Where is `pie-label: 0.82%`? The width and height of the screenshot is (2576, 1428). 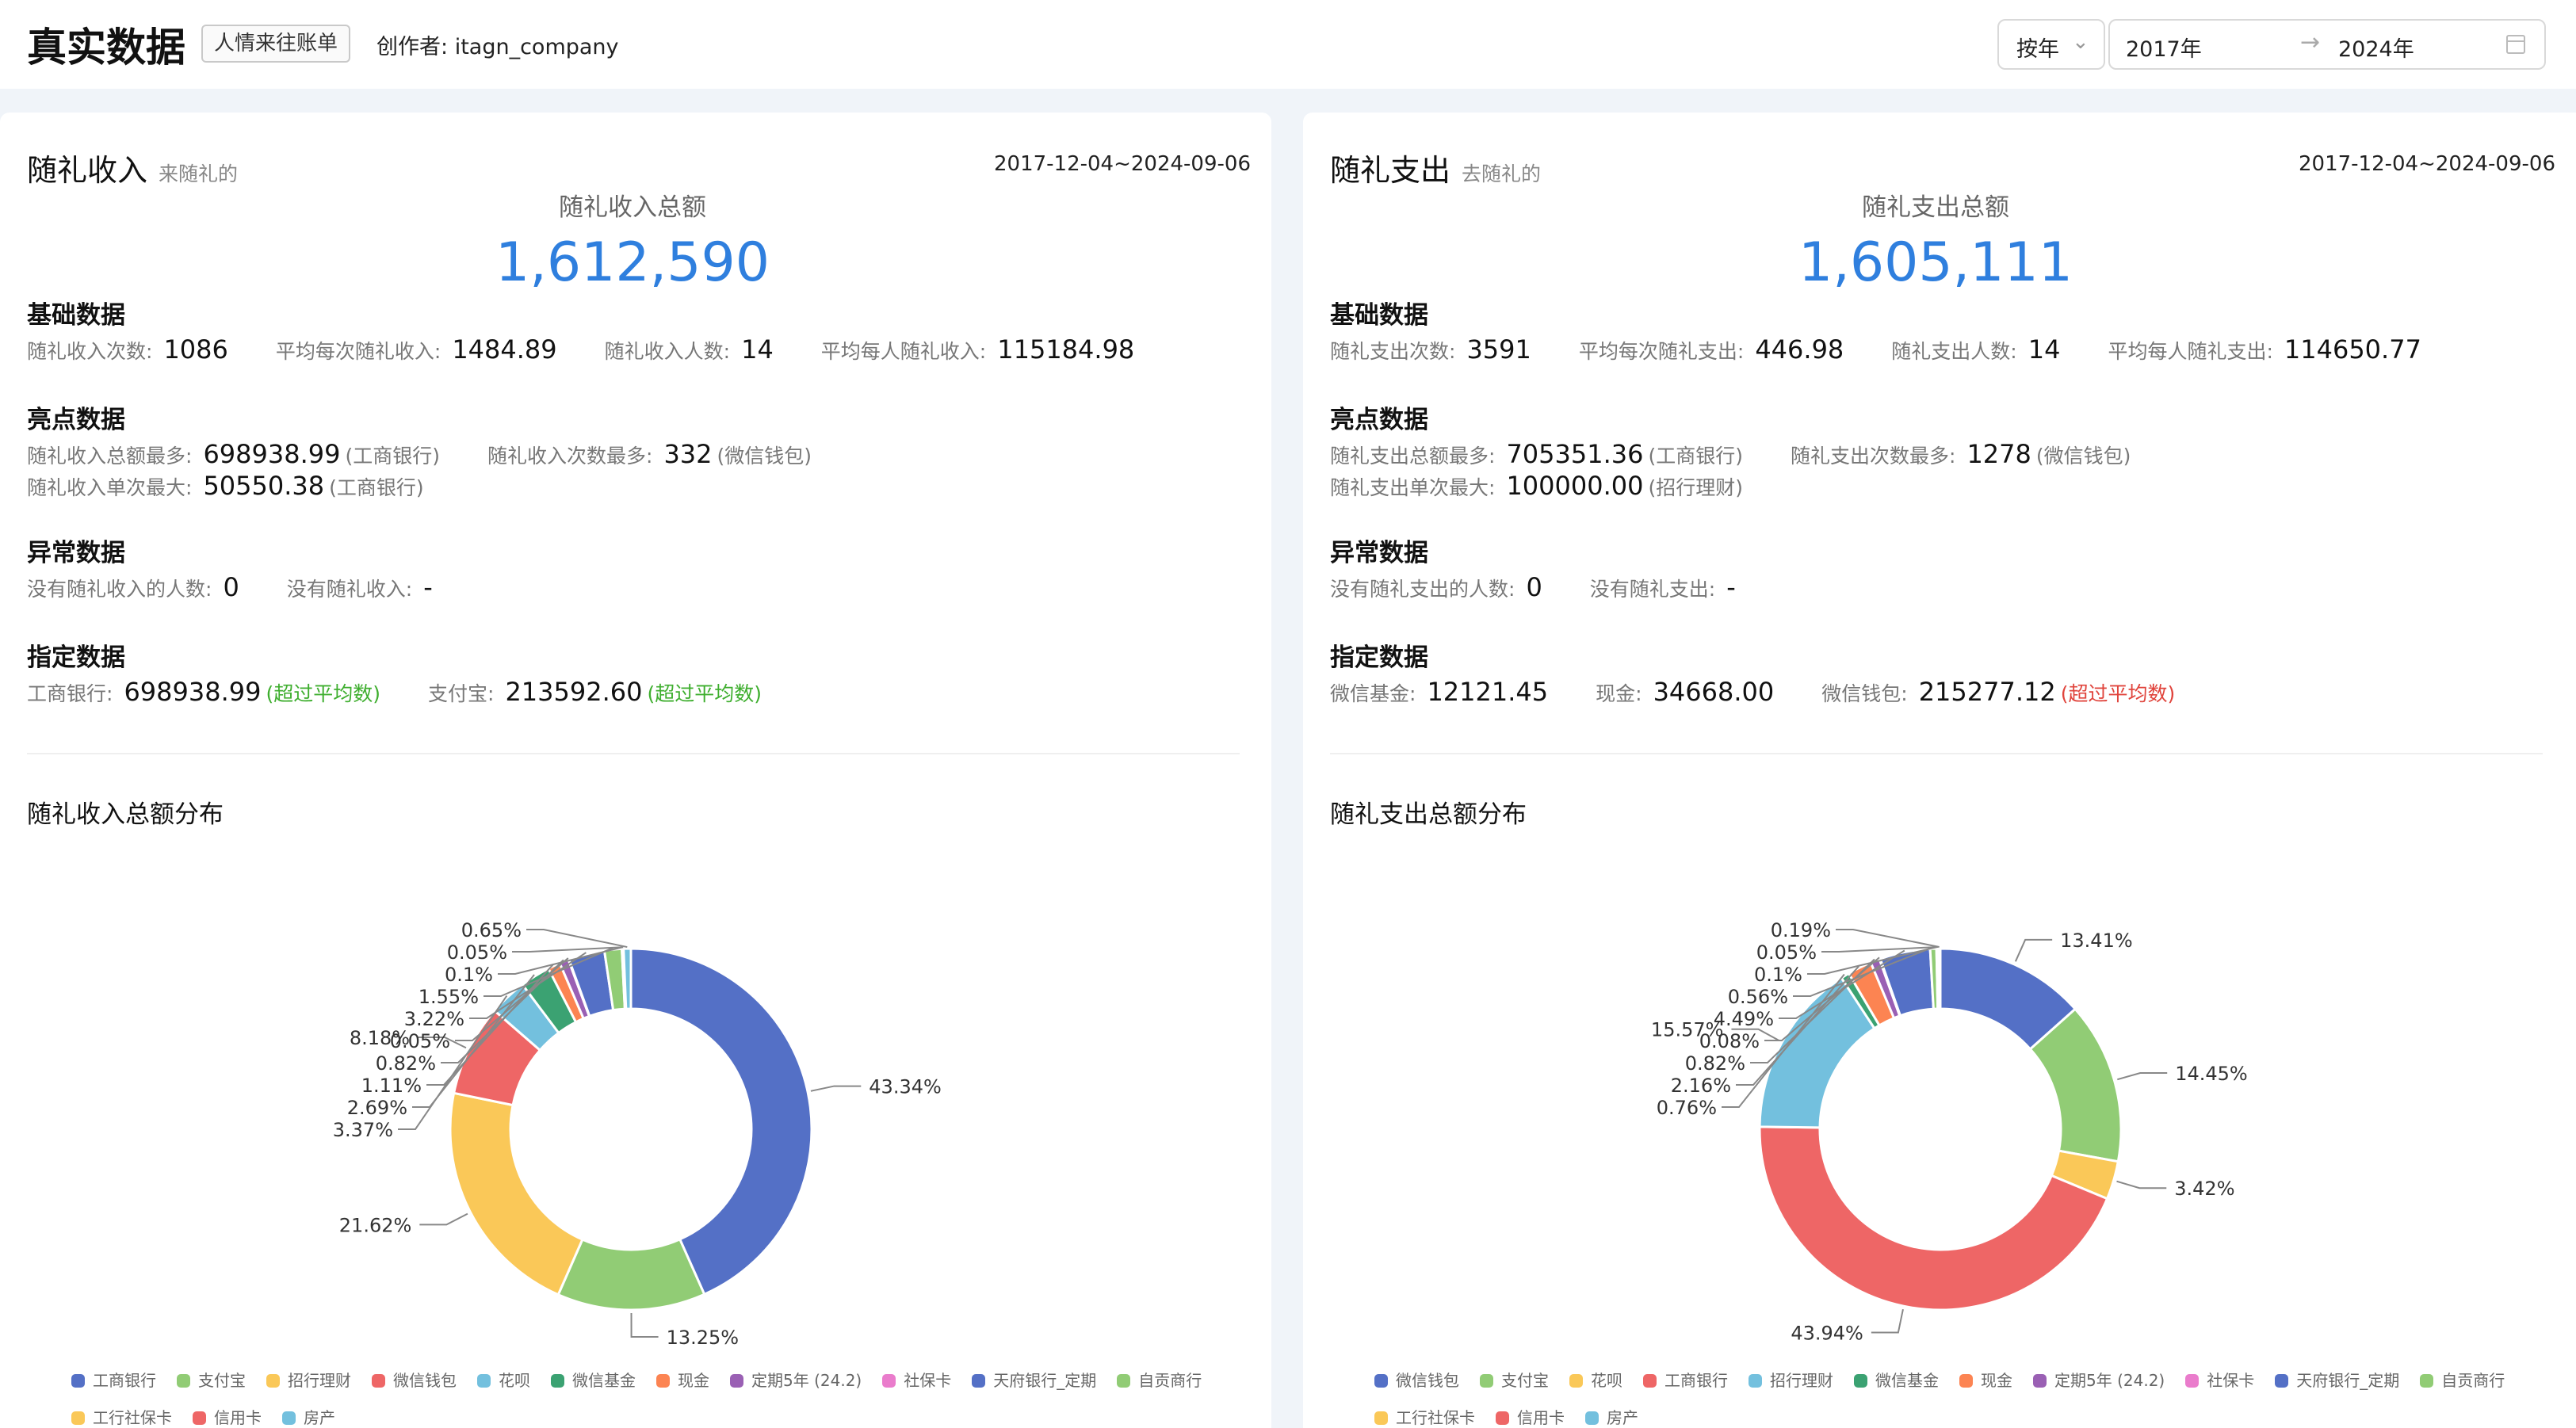 pie-label: 0.82% is located at coordinates (1715, 1063).